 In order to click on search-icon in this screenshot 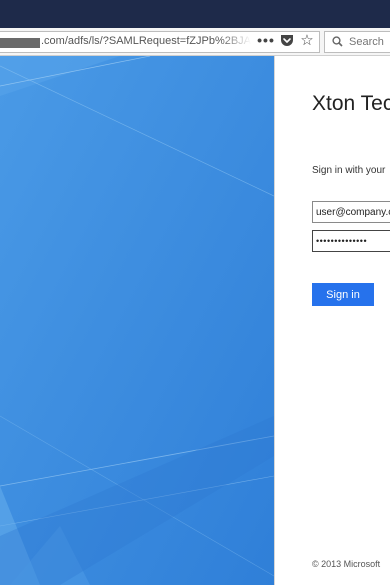, I will do `click(337, 43)`.